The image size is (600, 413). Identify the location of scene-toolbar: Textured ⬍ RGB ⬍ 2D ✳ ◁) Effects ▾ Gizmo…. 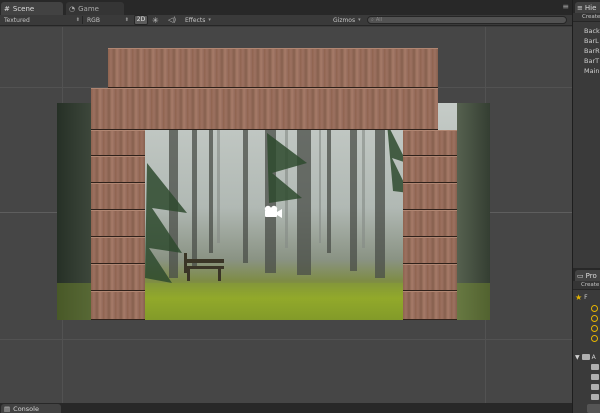
(286, 20).